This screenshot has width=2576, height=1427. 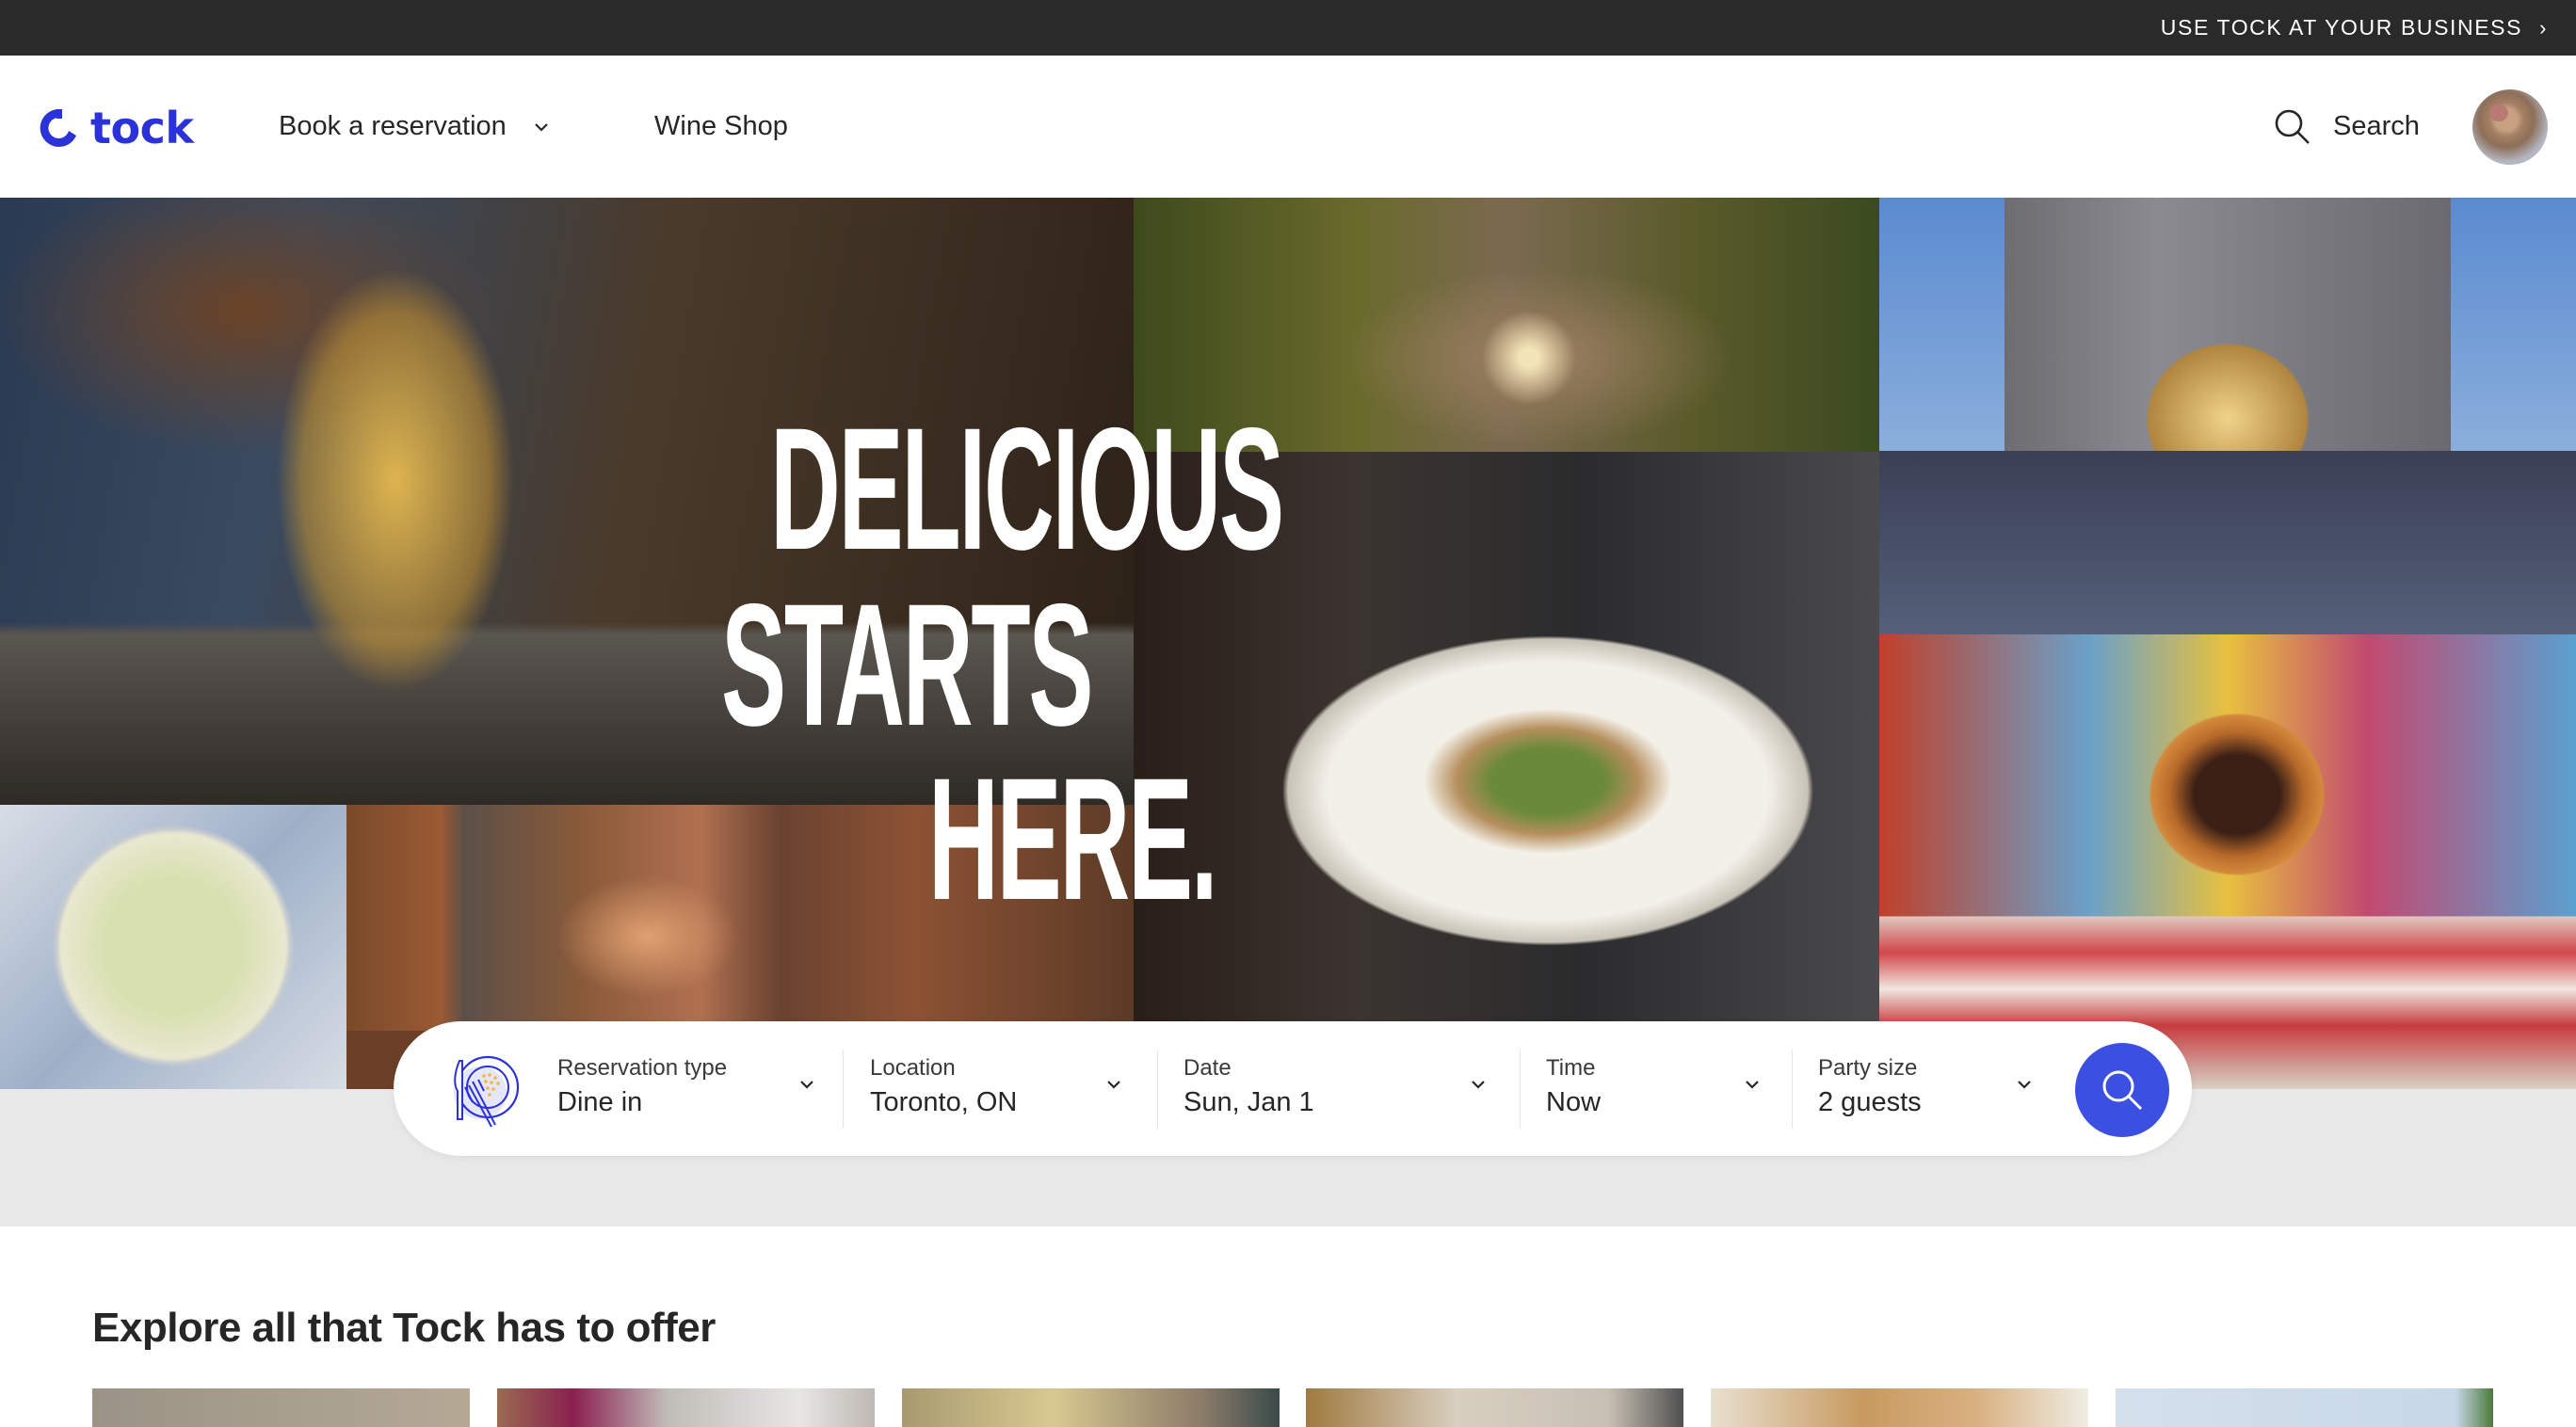 What do you see at coordinates (142, 128) in the screenshot?
I see `tock-logo-text: tock` at bounding box center [142, 128].